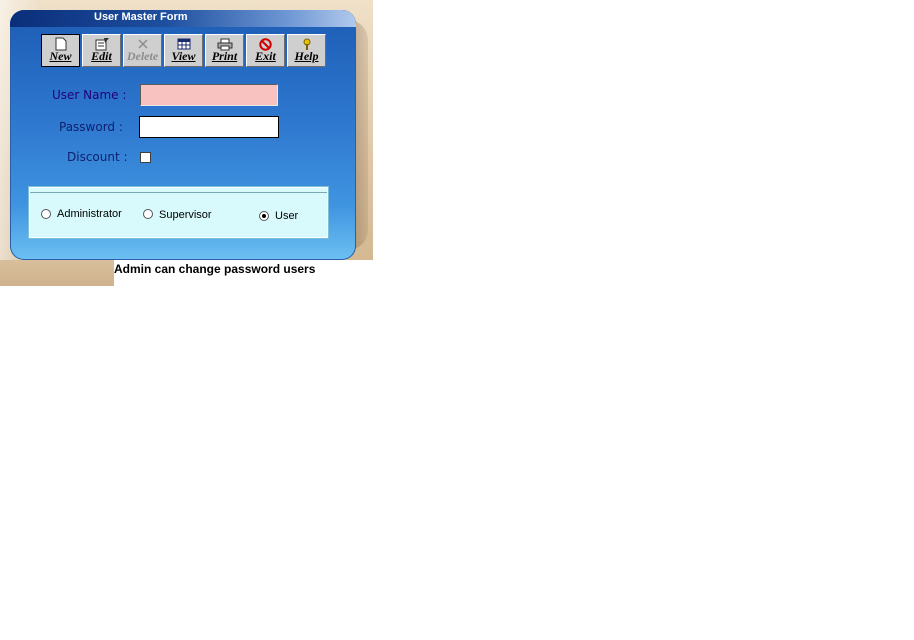 The image size is (914, 640). I want to click on role-group-divider, so click(178, 192).